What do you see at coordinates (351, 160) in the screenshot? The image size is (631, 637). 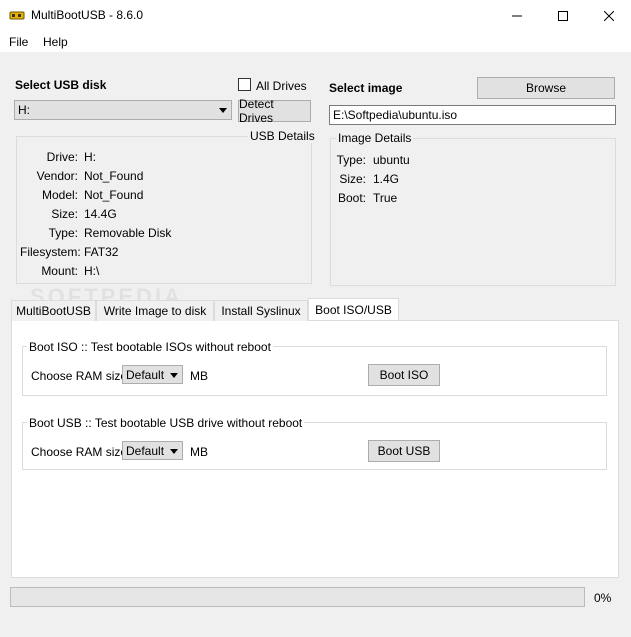 I see `image-type-label: Type:` at bounding box center [351, 160].